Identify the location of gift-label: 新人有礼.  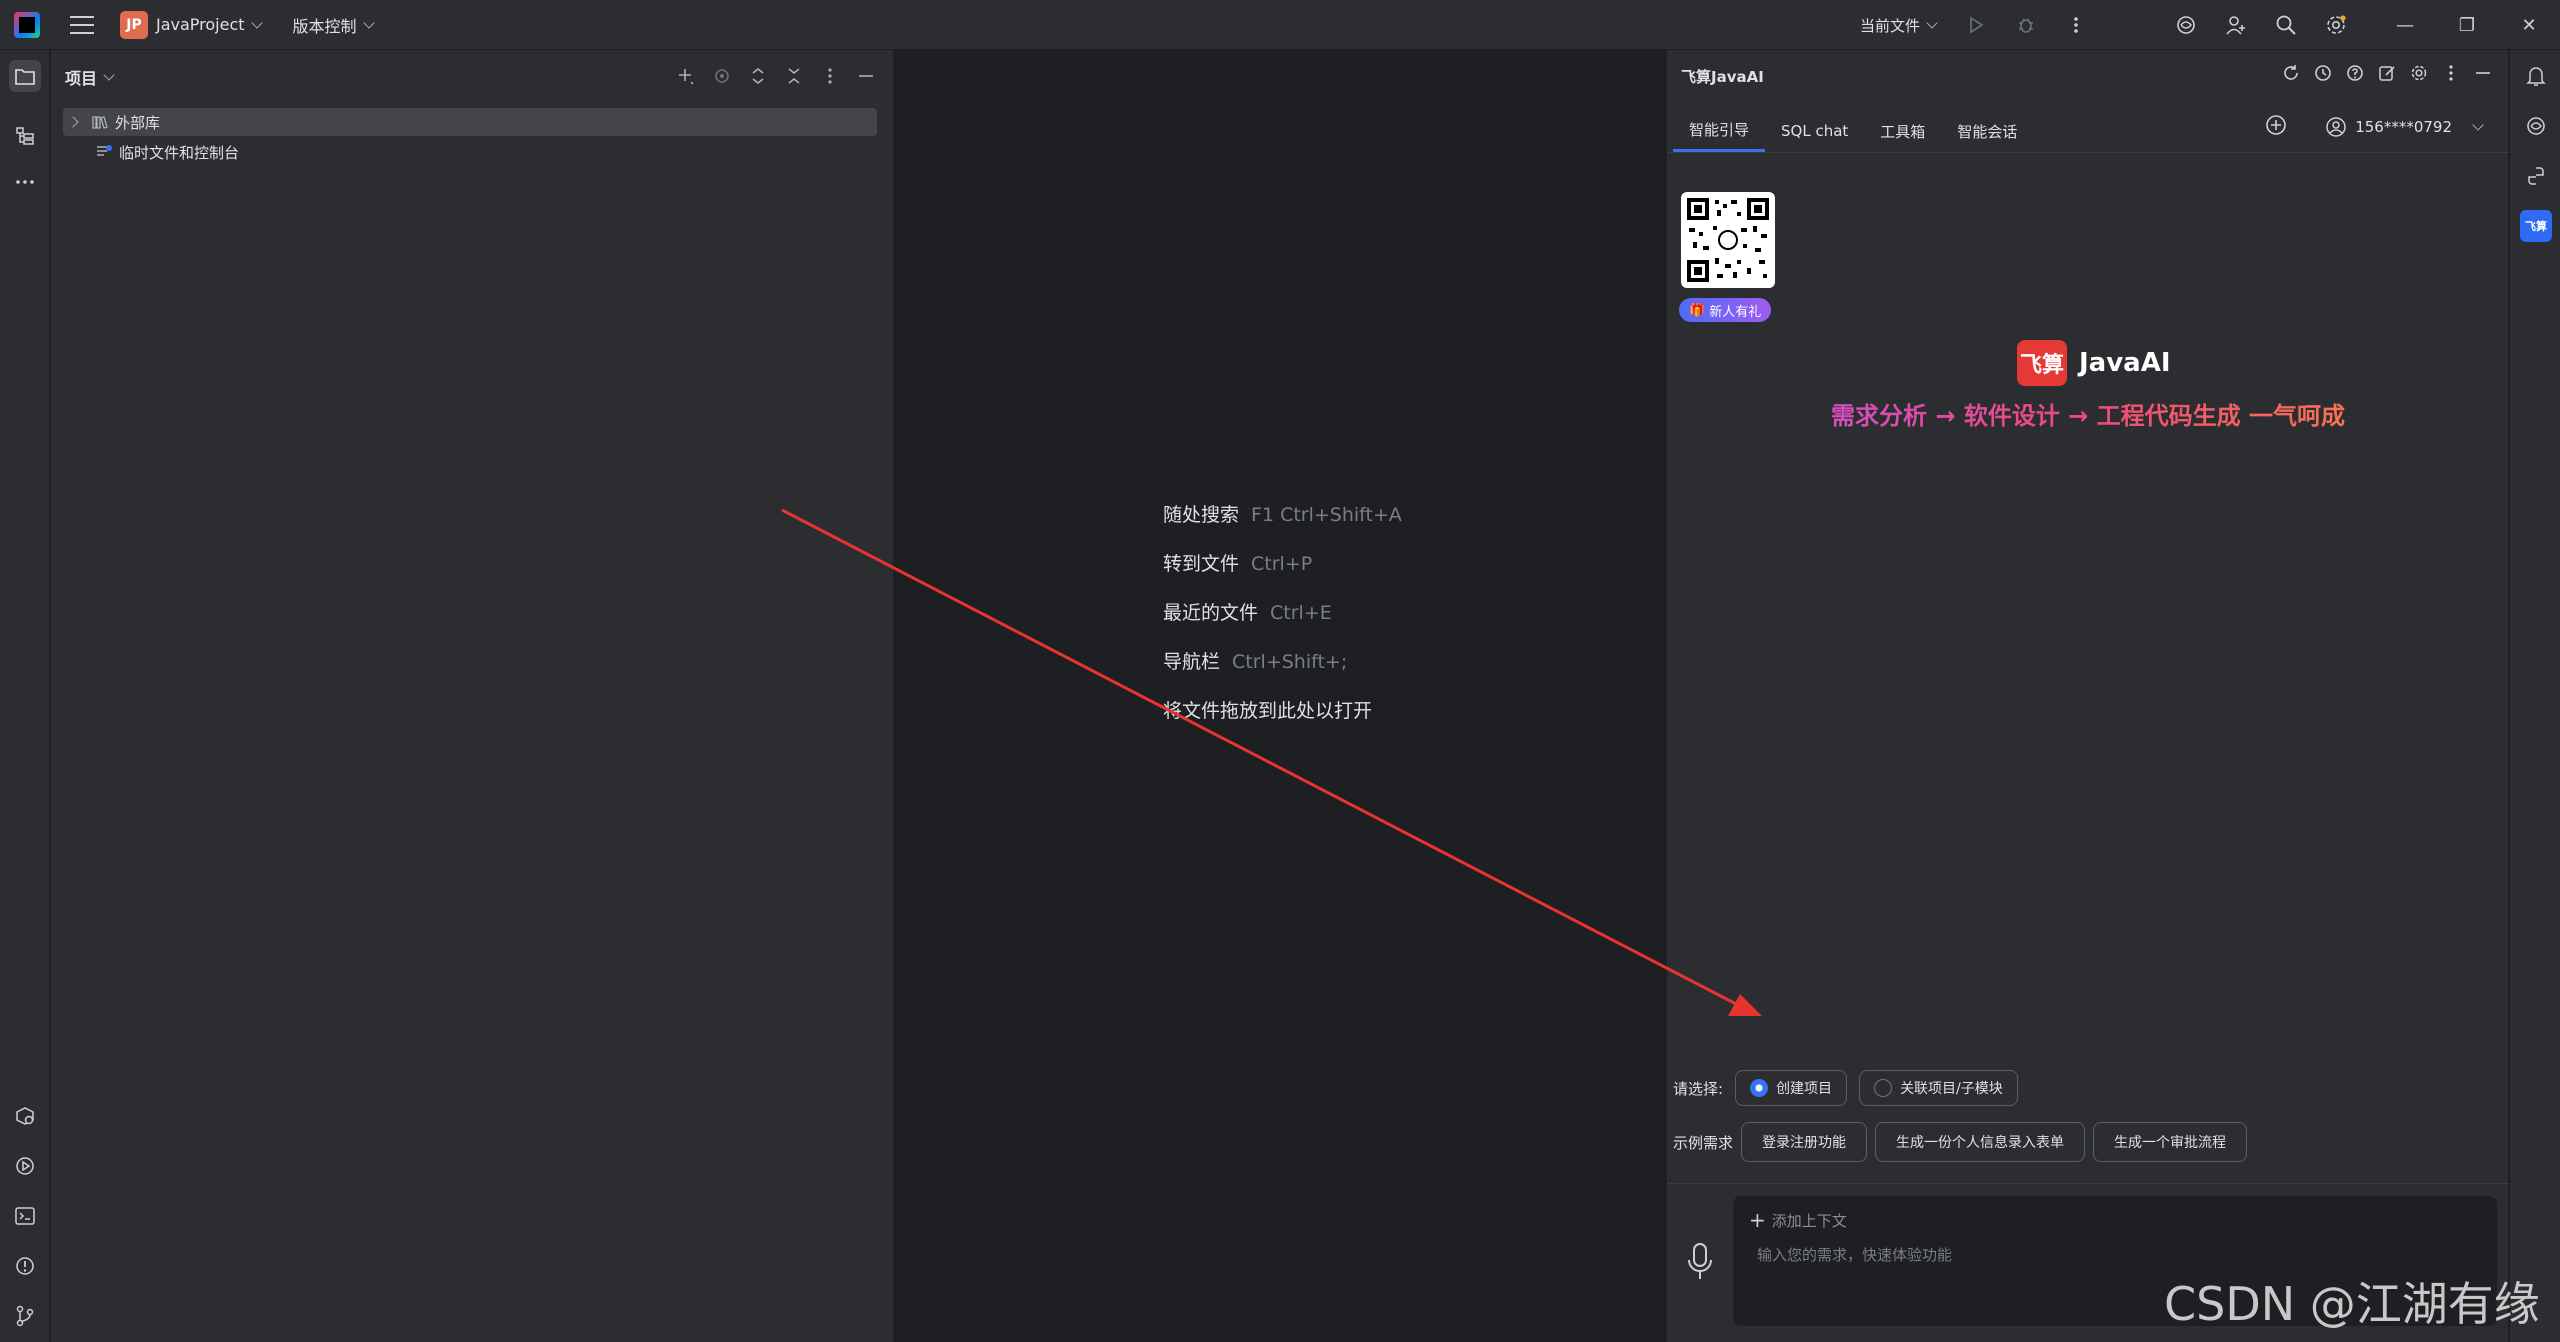
(1735, 312).